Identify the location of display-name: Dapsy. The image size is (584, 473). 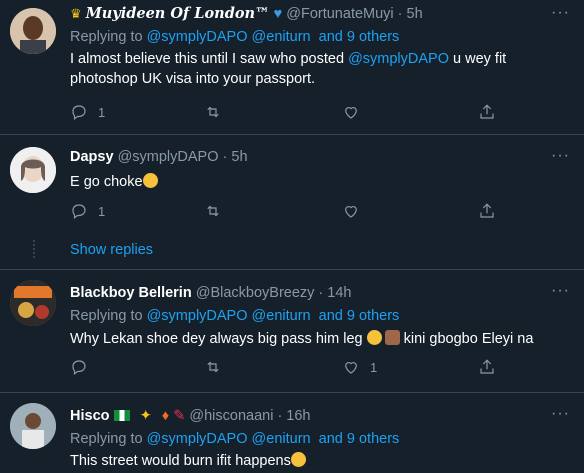
(92, 157).